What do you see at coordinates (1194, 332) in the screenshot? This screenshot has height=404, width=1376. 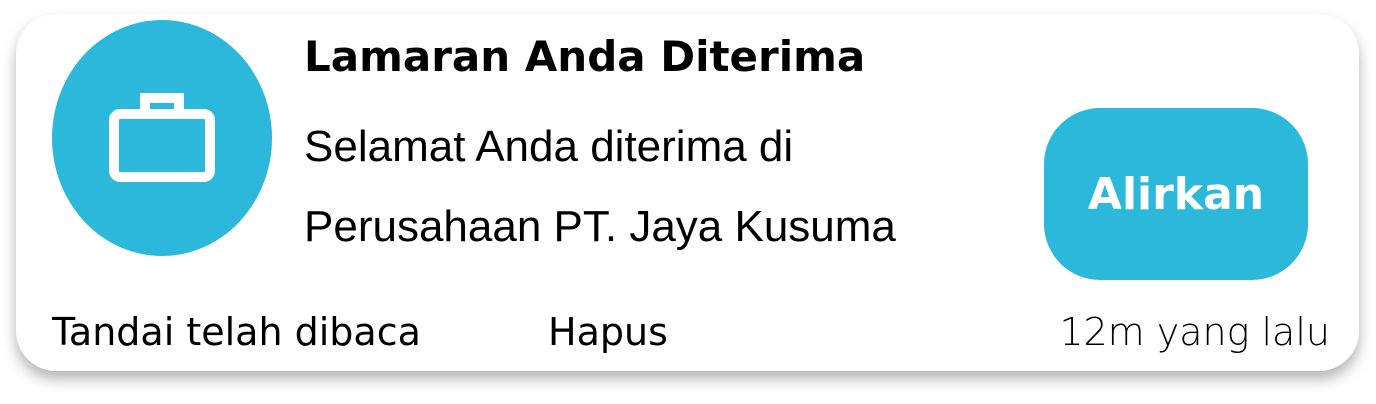 I see `notification-timestamp: 12m yang lalu` at bounding box center [1194, 332].